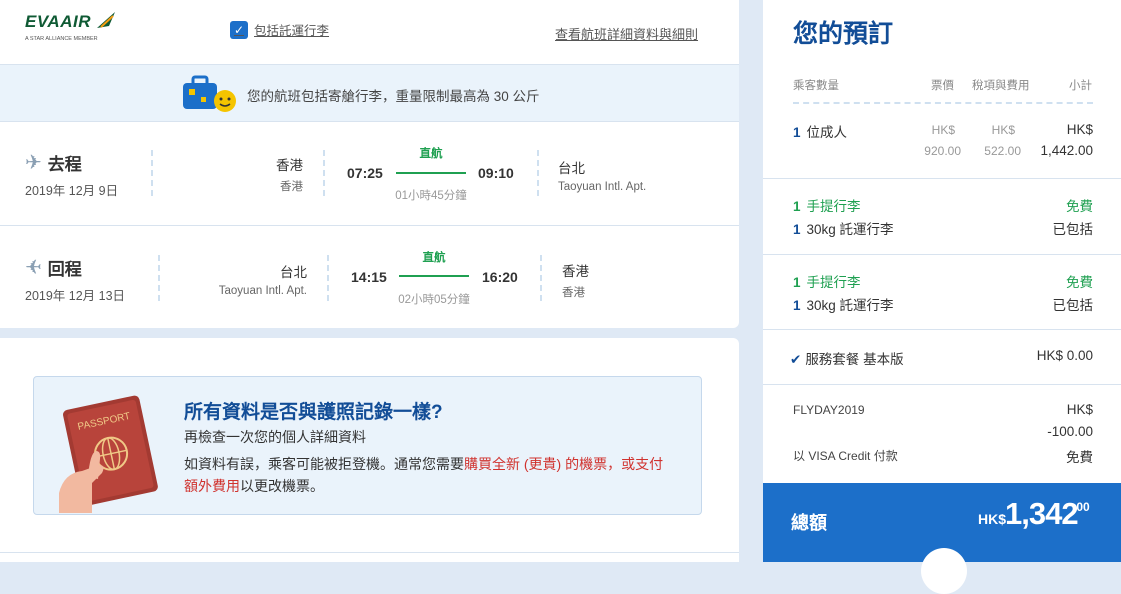  Describe the element at coordinates (943, 130) in the screenshot. I see `fare-currency: HK$` at that location.